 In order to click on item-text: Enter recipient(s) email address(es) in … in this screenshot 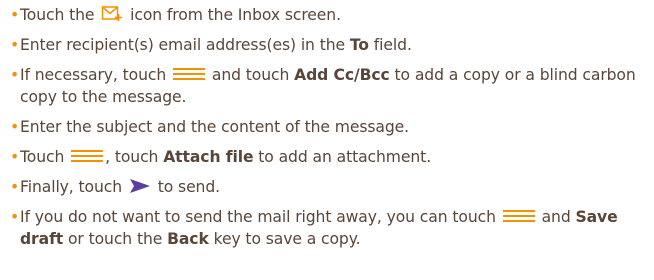, I will do `click(185, 45)`.